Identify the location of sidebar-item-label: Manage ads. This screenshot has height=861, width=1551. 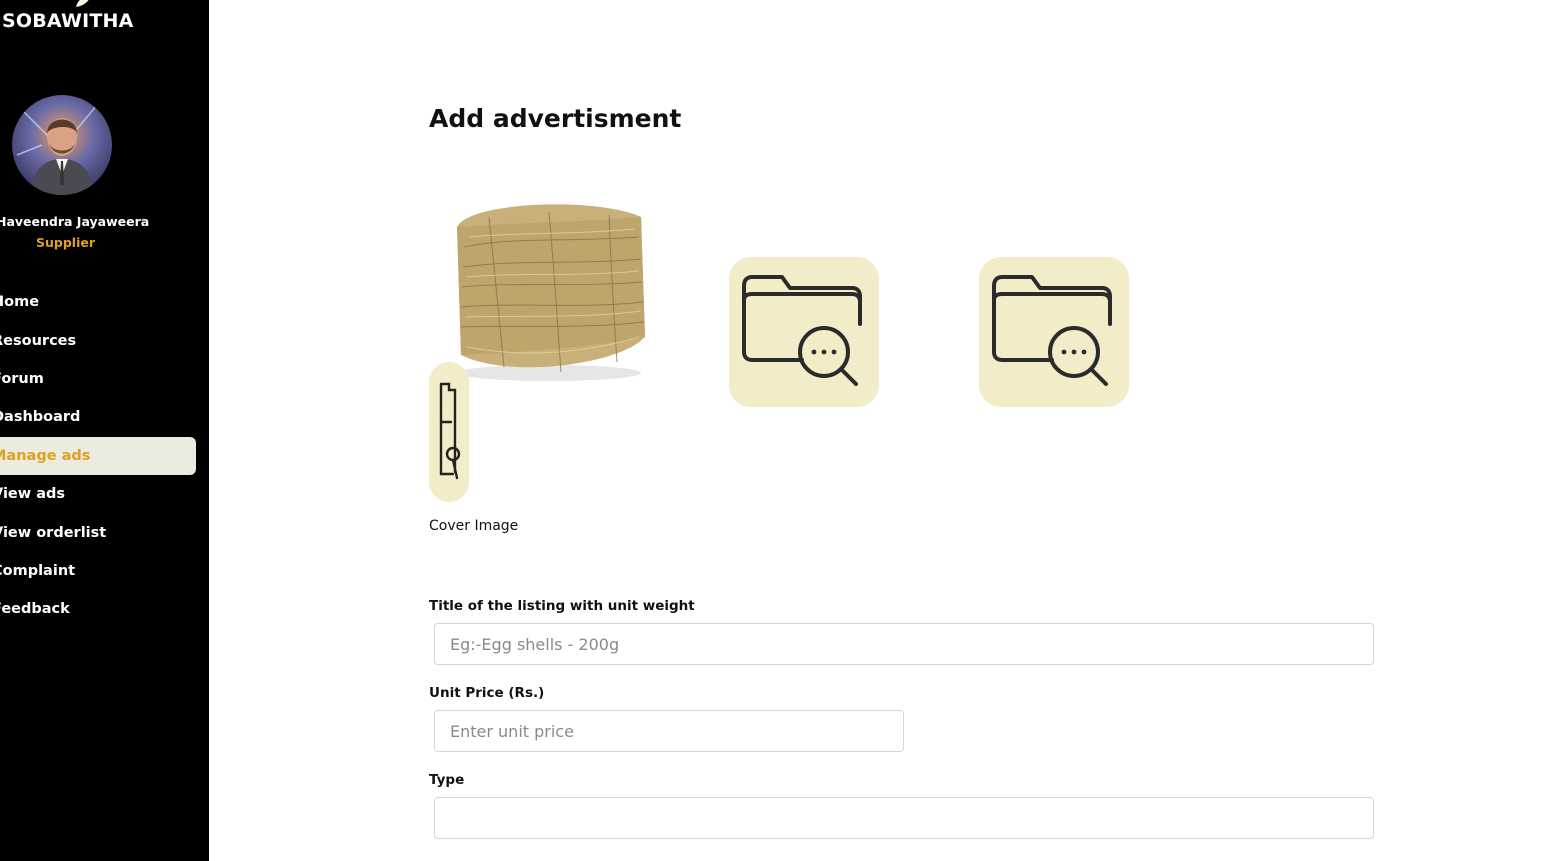
(45, 456).